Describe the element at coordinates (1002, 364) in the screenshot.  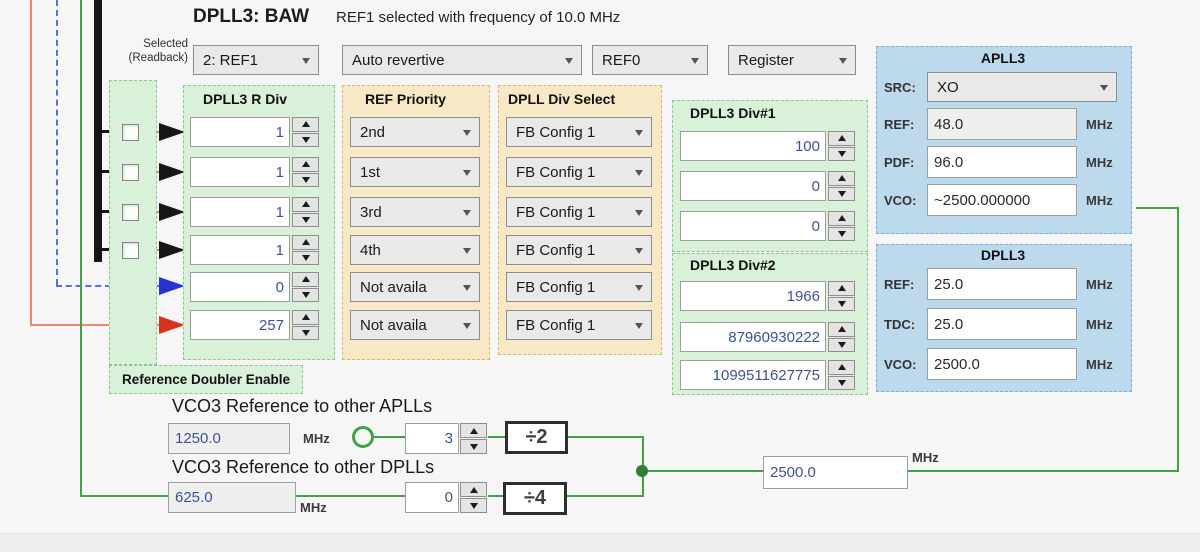
I see `dpll3-vco-field: 2500.0` at that location.